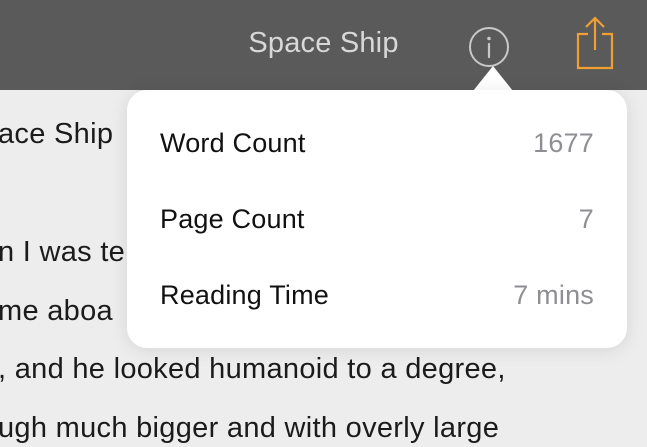 The image size is (647, 447). I want to click on stat-label: Page Count, so click(232, 219).